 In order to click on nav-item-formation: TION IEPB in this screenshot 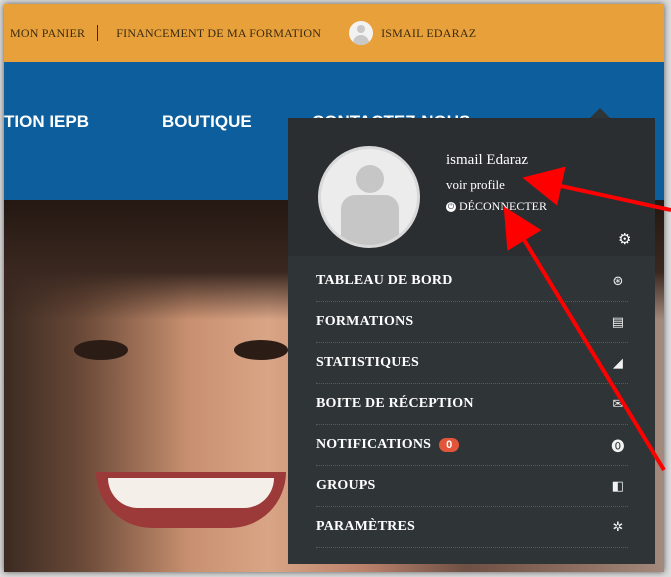, I will do `click(46, 122)`.